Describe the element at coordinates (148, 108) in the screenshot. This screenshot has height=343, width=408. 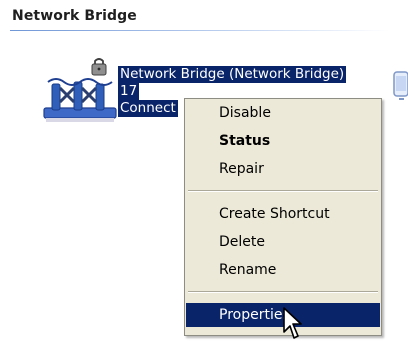
I see `connection-status: Connect` at that location.